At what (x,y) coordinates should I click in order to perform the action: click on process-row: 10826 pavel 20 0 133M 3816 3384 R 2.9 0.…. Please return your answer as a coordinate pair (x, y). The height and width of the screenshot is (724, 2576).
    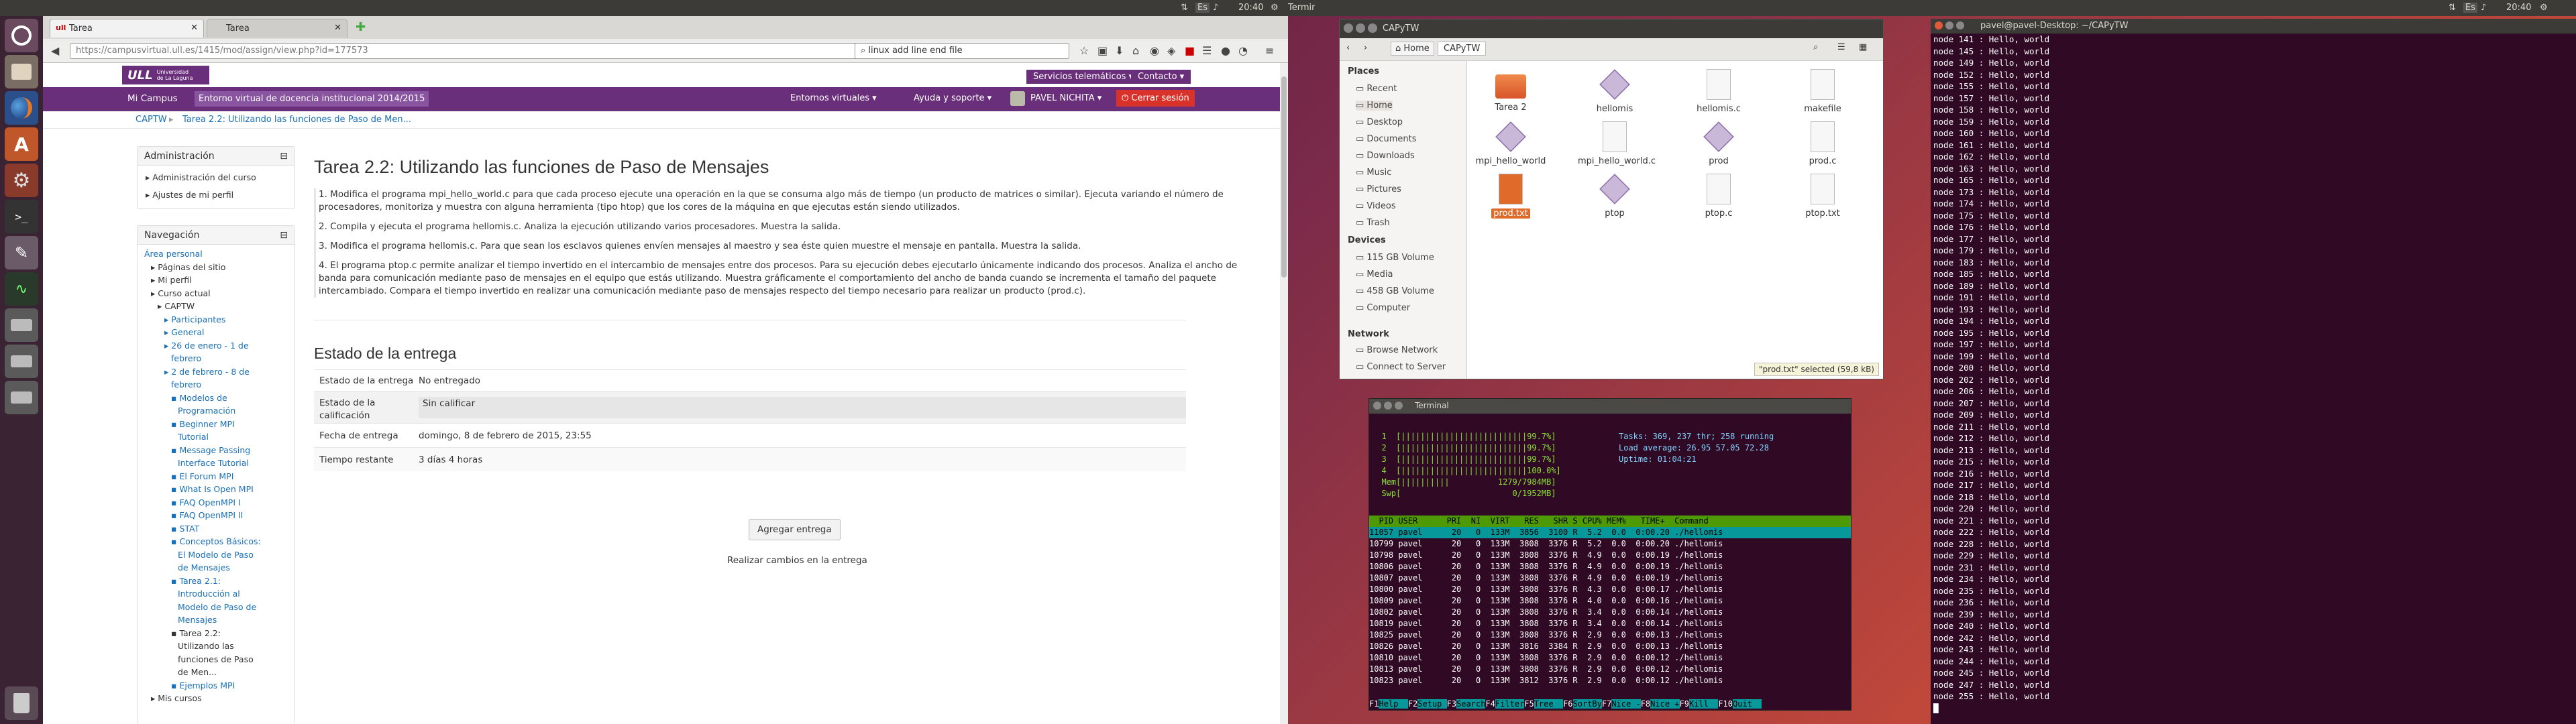
    Looking at the image, I should click on (1610, 646).